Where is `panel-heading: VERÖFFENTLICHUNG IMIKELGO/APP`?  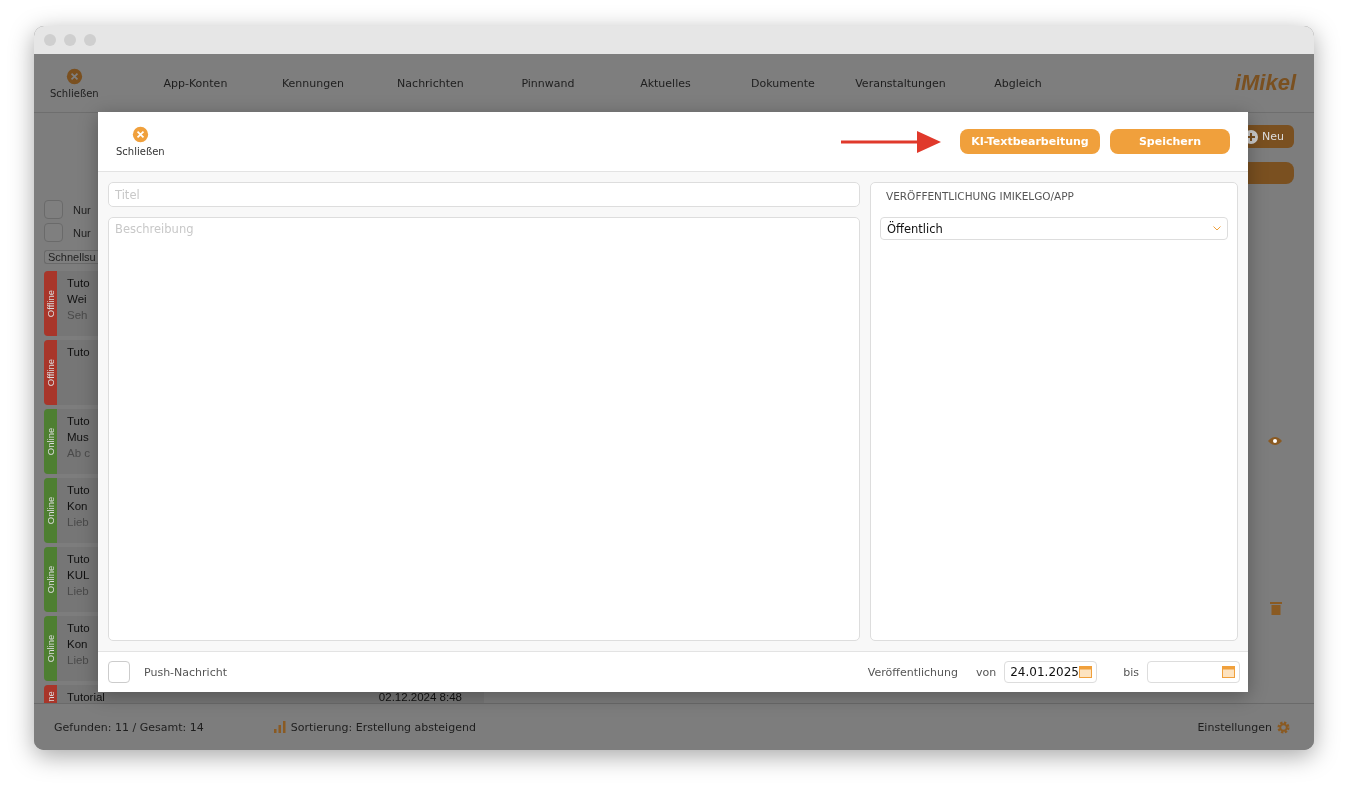
panel-heading: VERÖFFENTLICHUNG IMIKELGO/APP is located at coordinates (980, 196).